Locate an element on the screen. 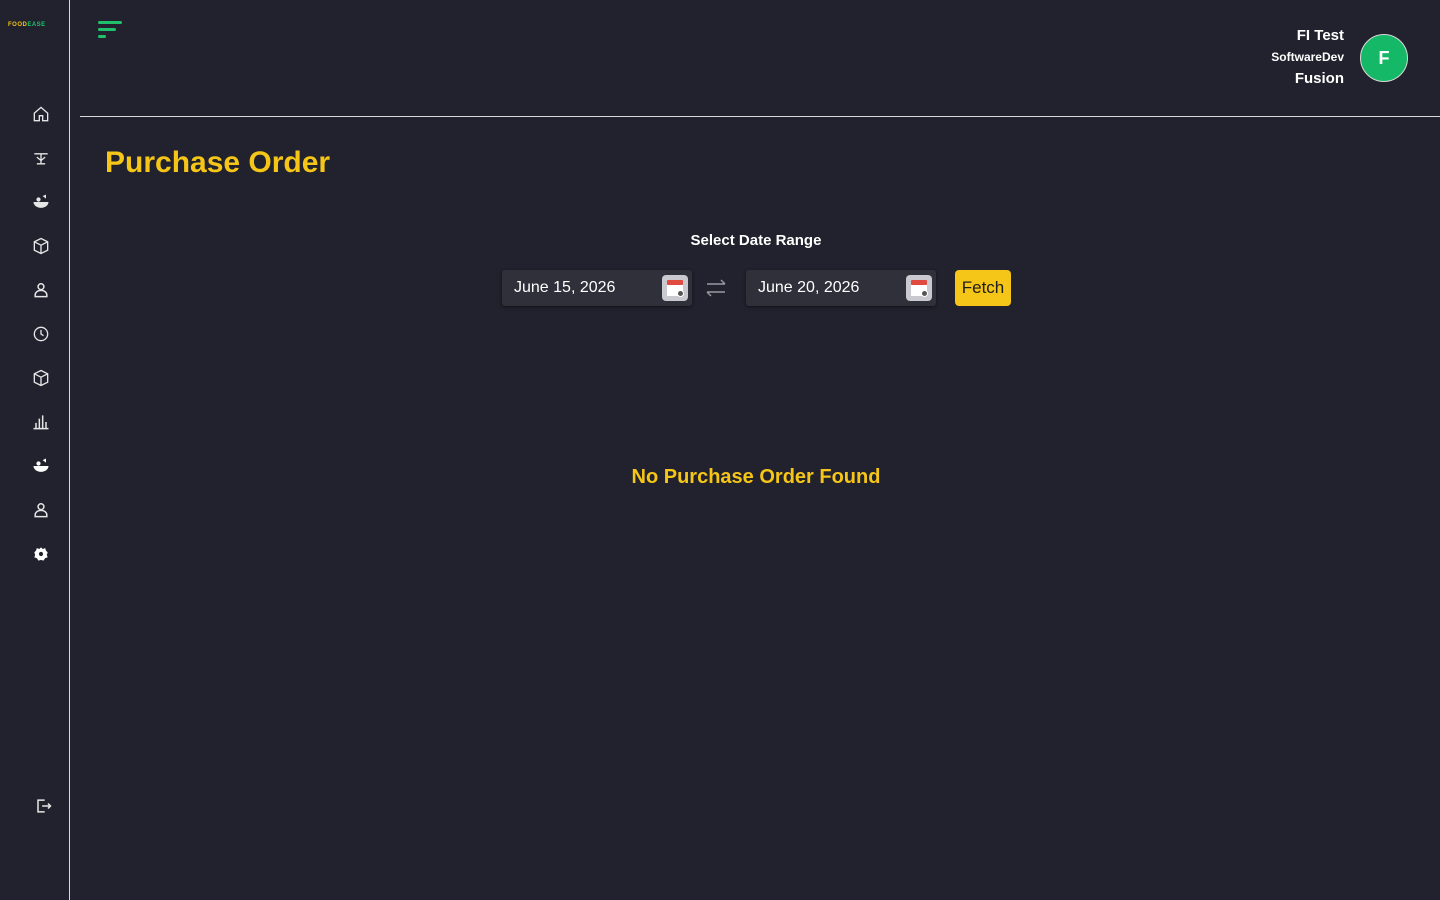  sidebar-item-food is located at coordinates (41, 202).